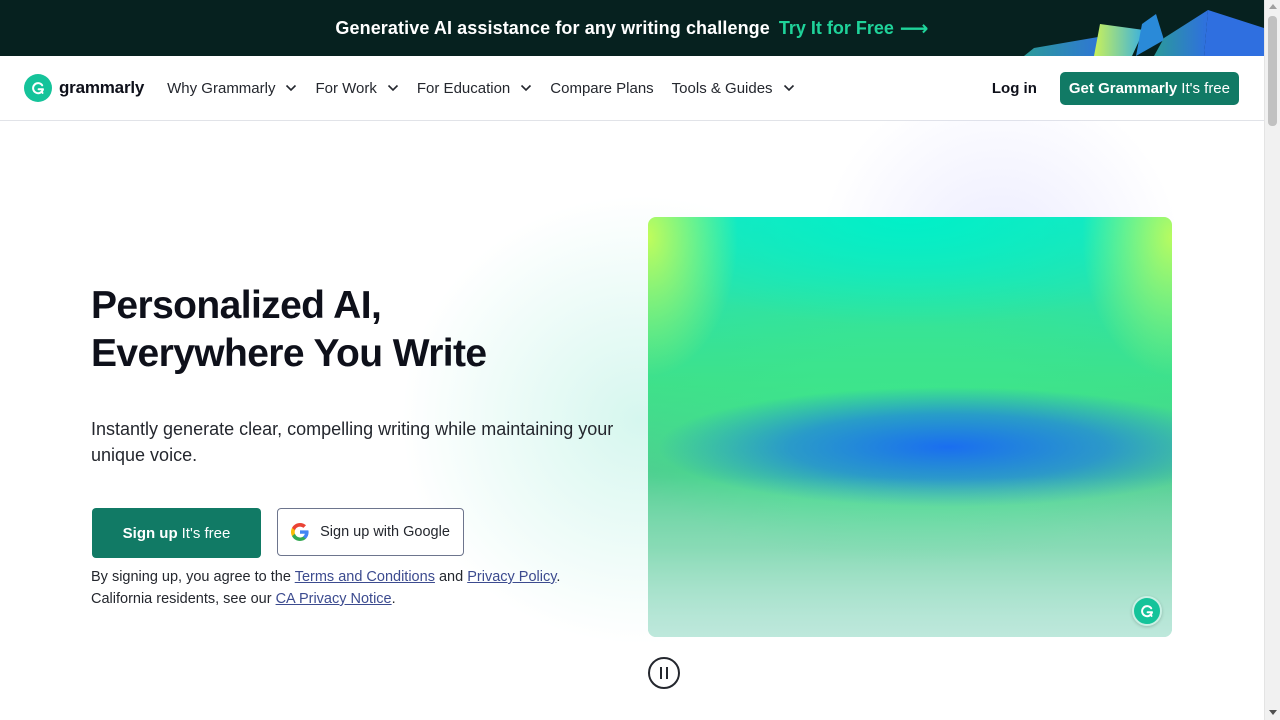  I want to click on headline-line-1: Personalized AI,, so click(236, 305).